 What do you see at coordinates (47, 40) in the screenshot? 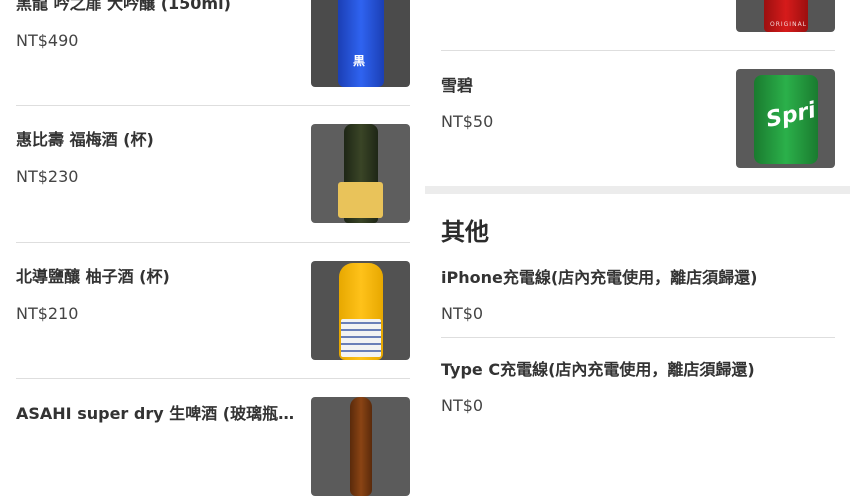
I see `item-price: NT$490` at bounding box center [47, 40].